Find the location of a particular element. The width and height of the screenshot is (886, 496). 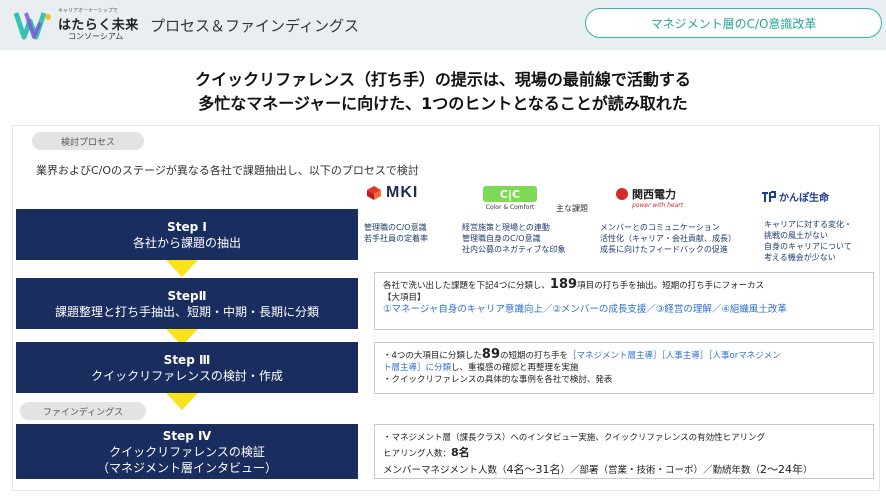

step-1-label: Step Ⅰ is located at coordinates (187, 226).